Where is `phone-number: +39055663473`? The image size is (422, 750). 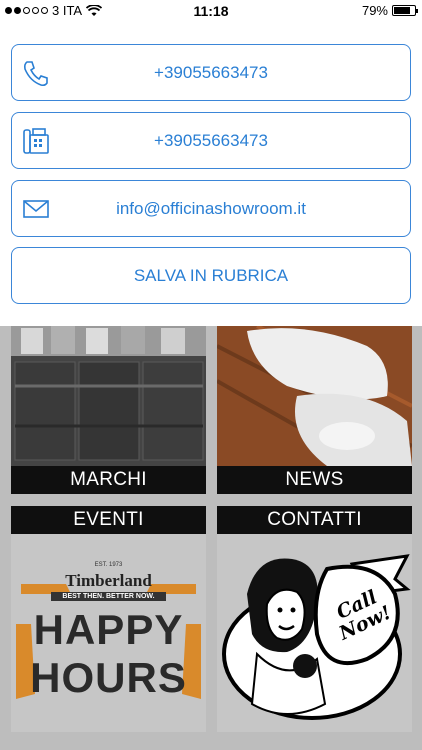
phone-number: +39055663473 is located at coordinates (211, 72).